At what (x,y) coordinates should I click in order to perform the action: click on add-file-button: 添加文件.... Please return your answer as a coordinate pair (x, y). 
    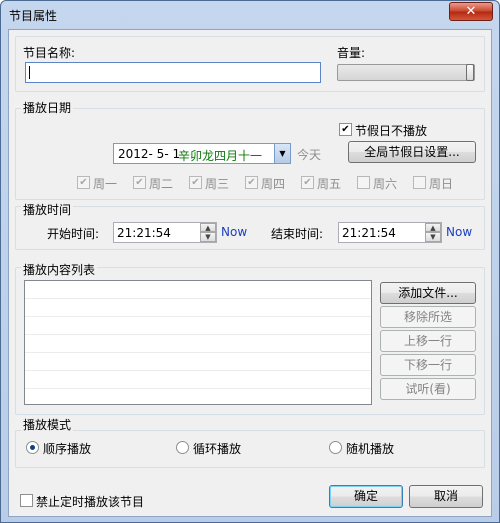
    Looking at the image, I should click on (428, 293).